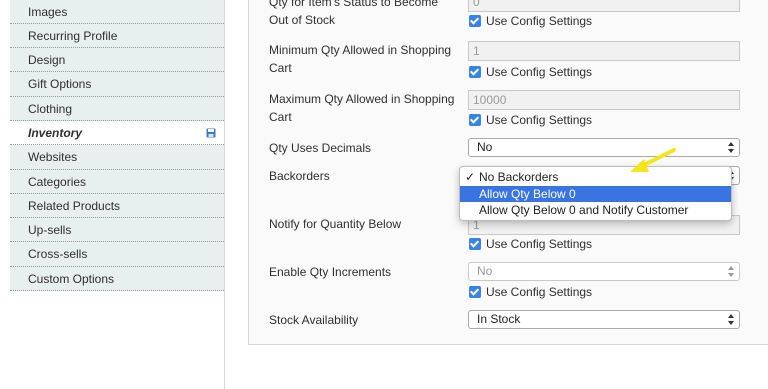 The width and height of the screenshot is (768, 389). I want to click on out-of-stock-config: Use Config Settings, so click(530, 21).